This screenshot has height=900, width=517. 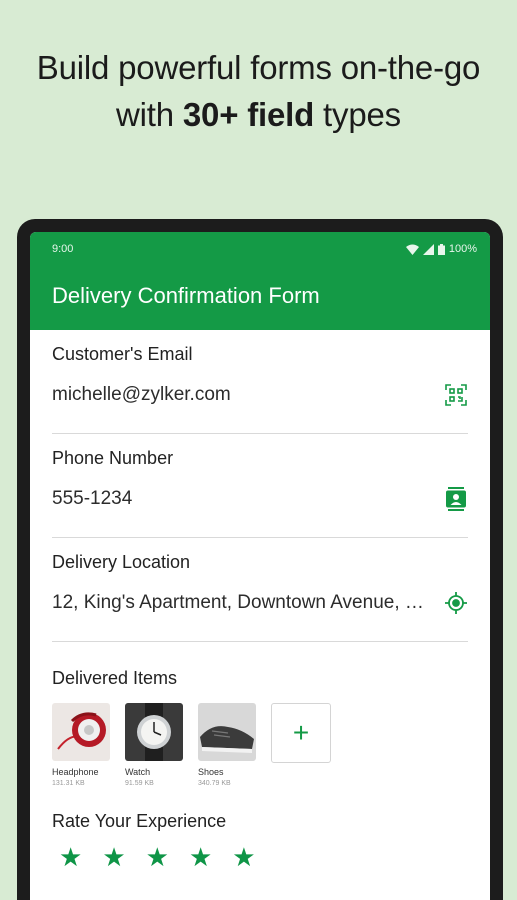 I want to click on item-headphone: Headphone 131.31 KB, so click(x=81, y=745).